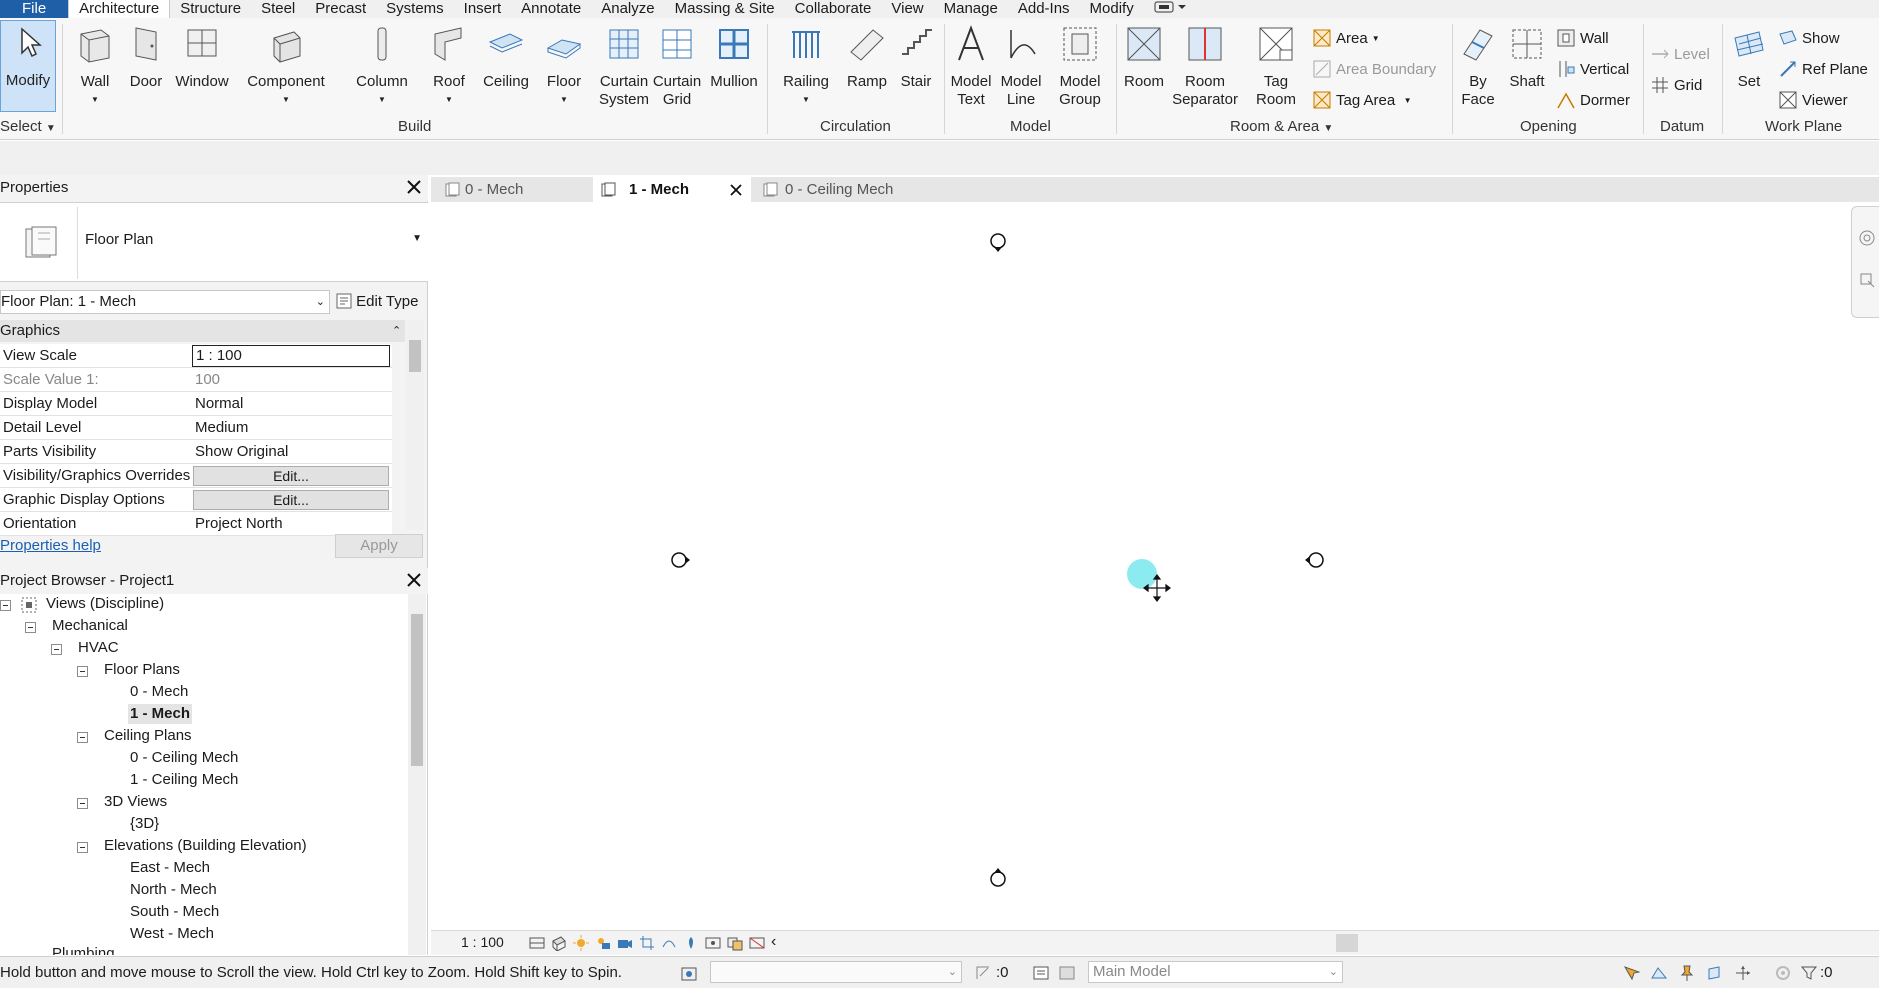 This screenshot has height=988, width=1879. Describe the element at coordinates (142, 670) in the screenshot. I see `tree-item-floor-plans: Floor Plans` at that location.